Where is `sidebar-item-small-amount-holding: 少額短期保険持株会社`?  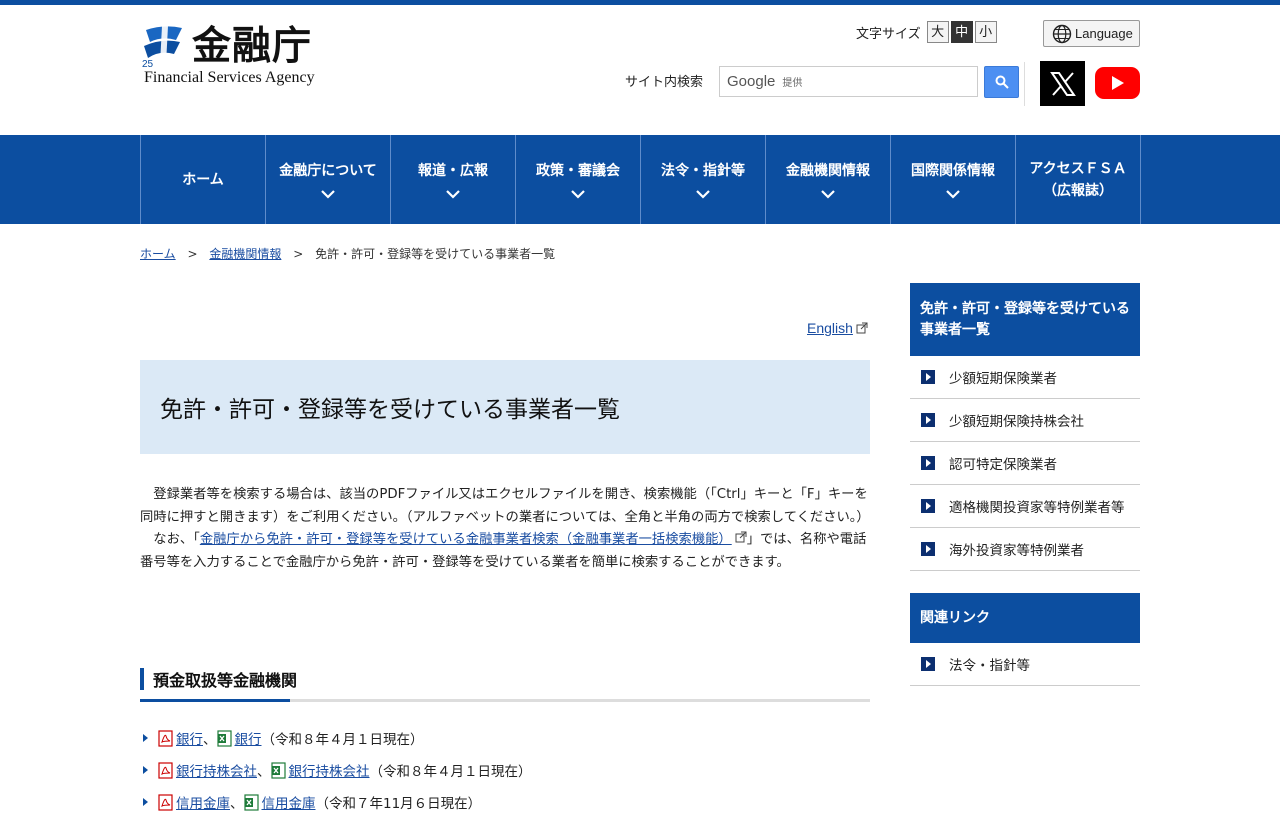
sidebar-item-small-amount-holding: 少額短期保険持株会社 is located at coordinates (1025, 420).